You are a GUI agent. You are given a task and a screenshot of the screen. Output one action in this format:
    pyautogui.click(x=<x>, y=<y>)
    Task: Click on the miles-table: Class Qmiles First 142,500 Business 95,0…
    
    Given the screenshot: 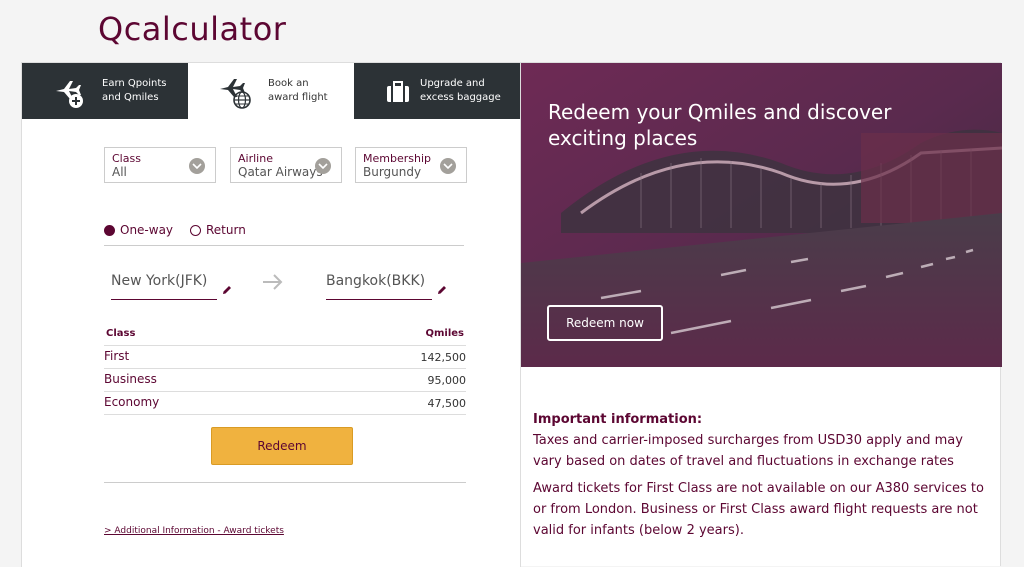 What is the action you would take?
    pyautogui.click(x=285, y=370)
    